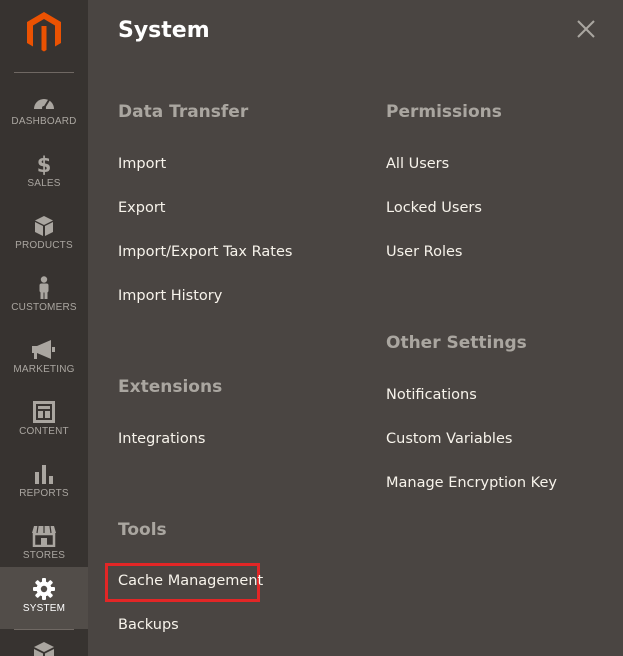 This screenshot has width=623, height=656. What do you see at coordinates (44, 536) in the screenshot?
I see `storefront-icon` at bounding box center [44, 536].